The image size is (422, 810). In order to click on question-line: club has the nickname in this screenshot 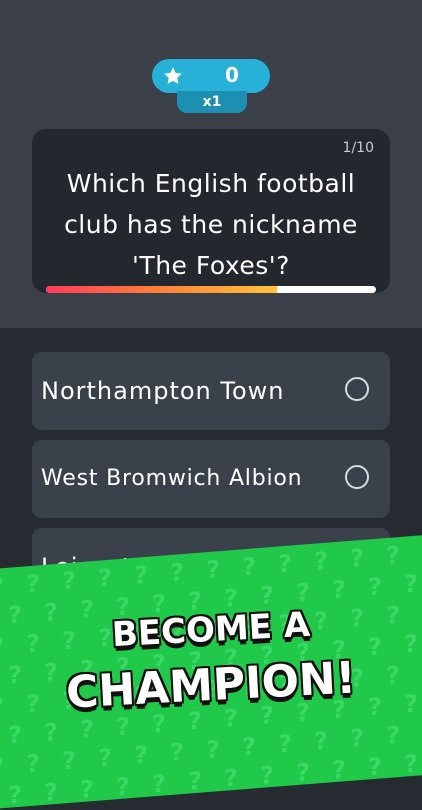, I will do `click(211, 224)`.